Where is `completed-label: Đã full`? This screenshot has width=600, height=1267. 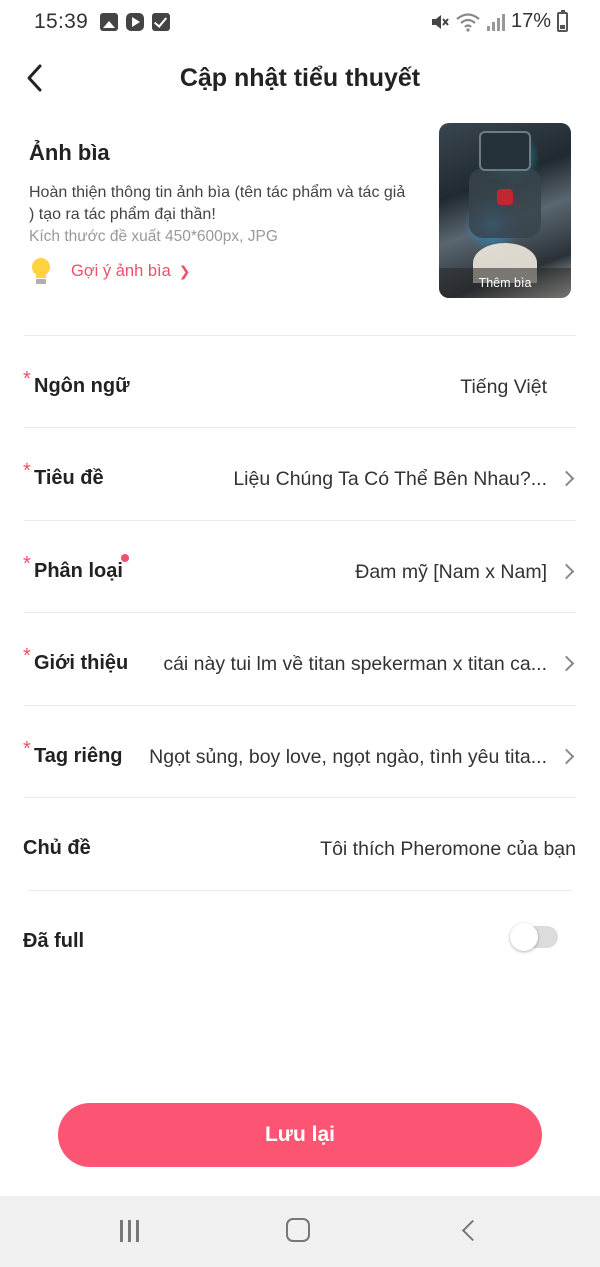
completed-label: Đã full is located at coordinates (54, 941).